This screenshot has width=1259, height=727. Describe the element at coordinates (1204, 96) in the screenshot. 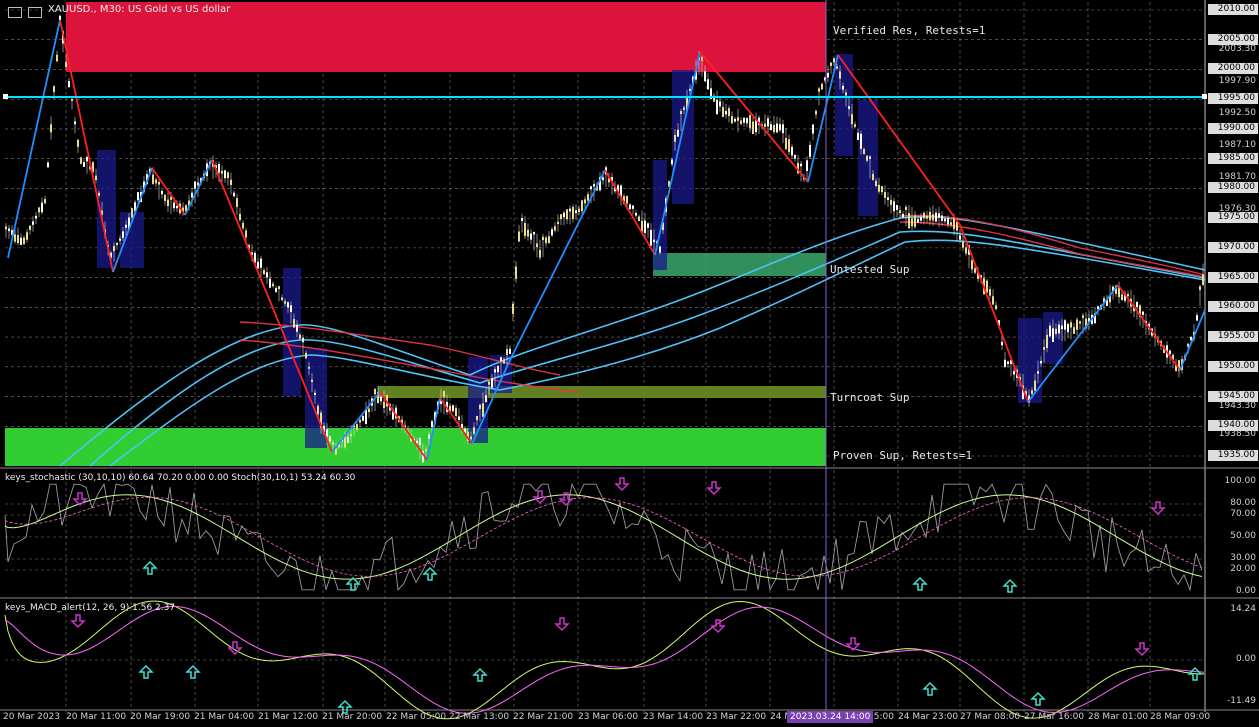

I see `resistance-line-handle-right` at that location.